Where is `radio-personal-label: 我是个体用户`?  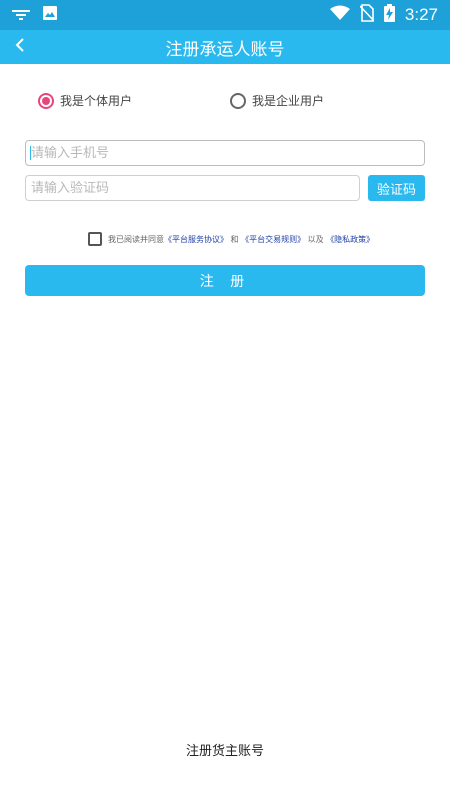
radio-personal-label: 我是个体用户 is located at coordinates (96, 101).